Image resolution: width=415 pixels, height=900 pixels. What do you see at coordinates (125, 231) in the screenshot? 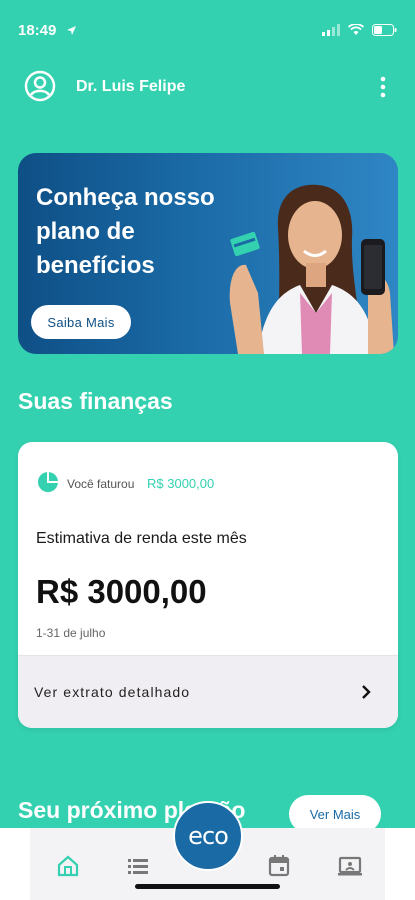
I see `banner-title: Conheça nosso plano de benefícios` at bounding box center [125, 231].